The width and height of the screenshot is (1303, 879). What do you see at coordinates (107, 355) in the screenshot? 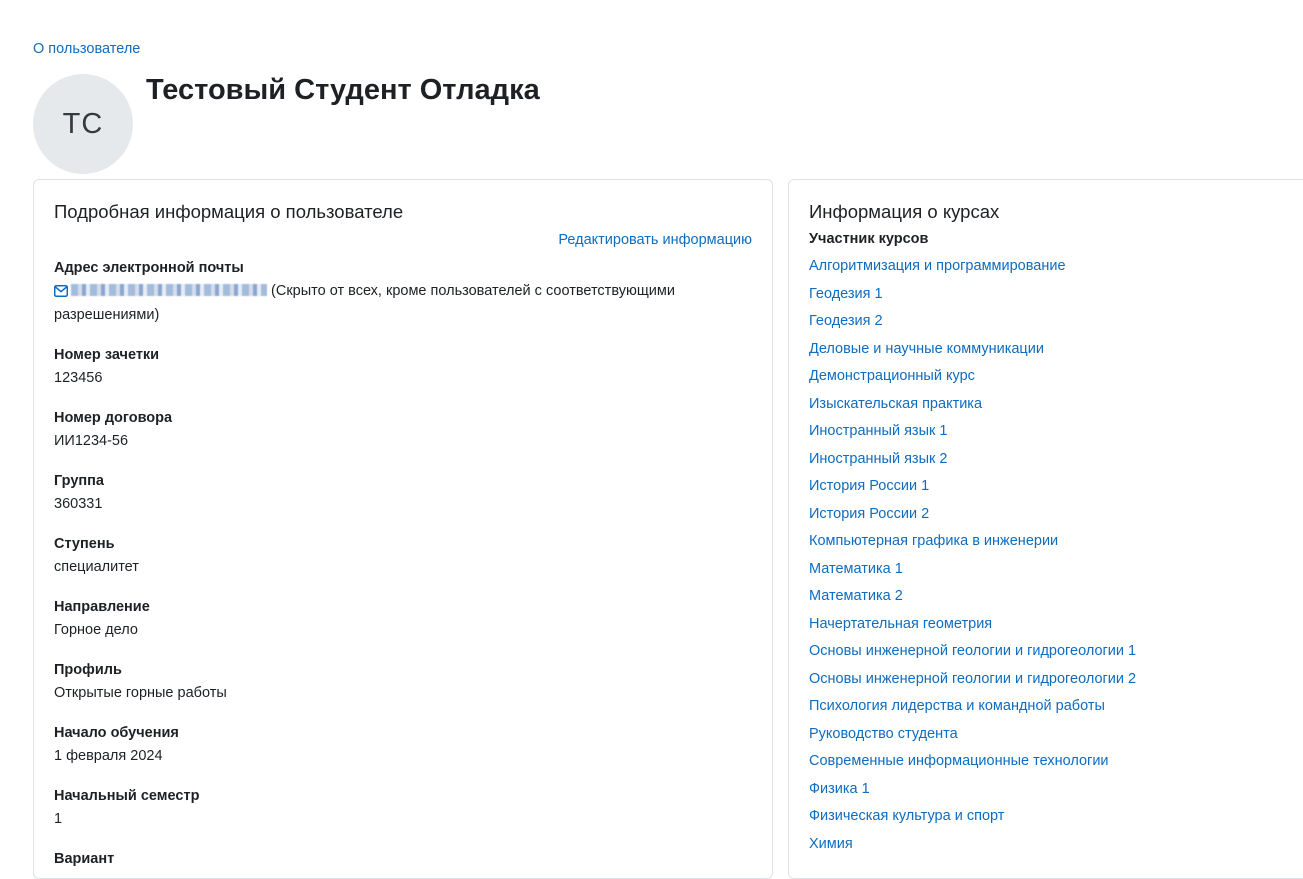
I see `field-label: Номер зачетки` at bounding box center [107, 355].